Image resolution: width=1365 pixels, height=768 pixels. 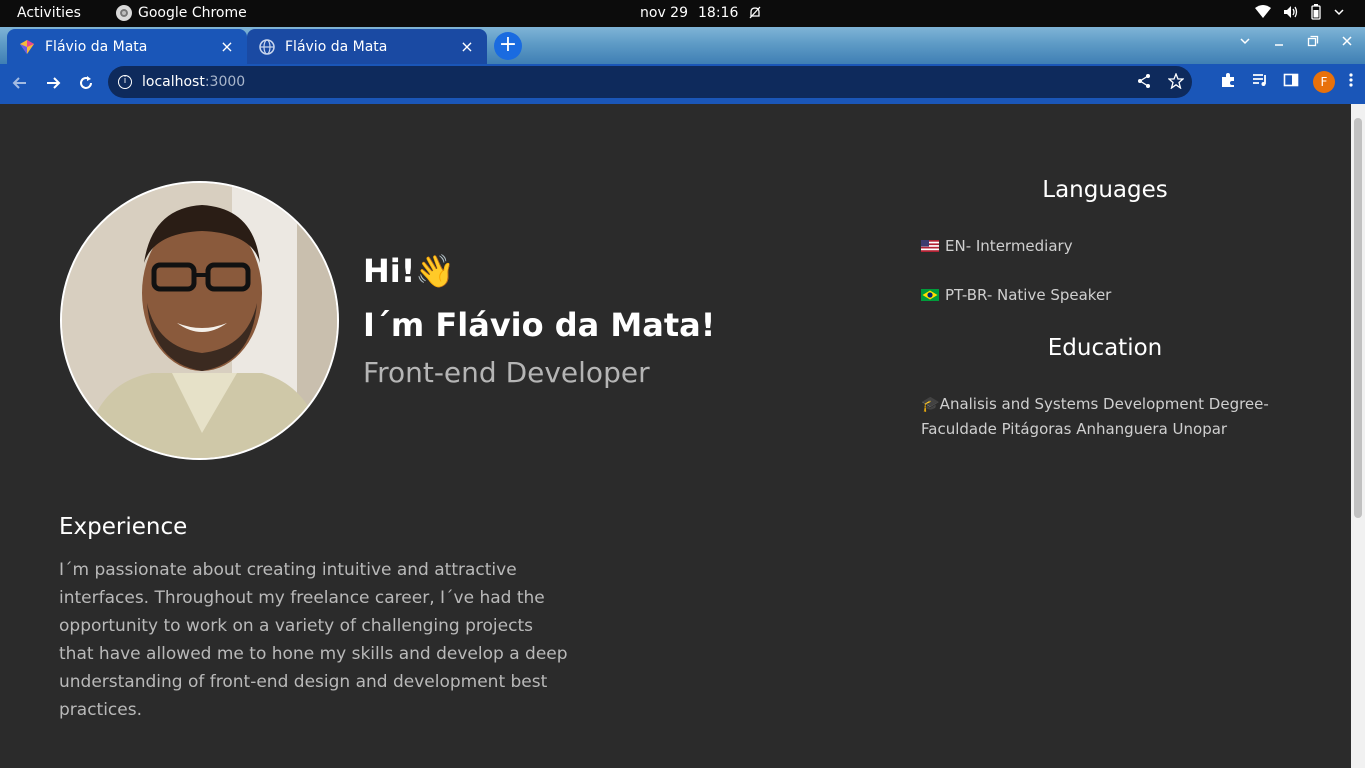 I want to click on browser-toolbar: i localhost:3000 F, so click(x=682, y=82).